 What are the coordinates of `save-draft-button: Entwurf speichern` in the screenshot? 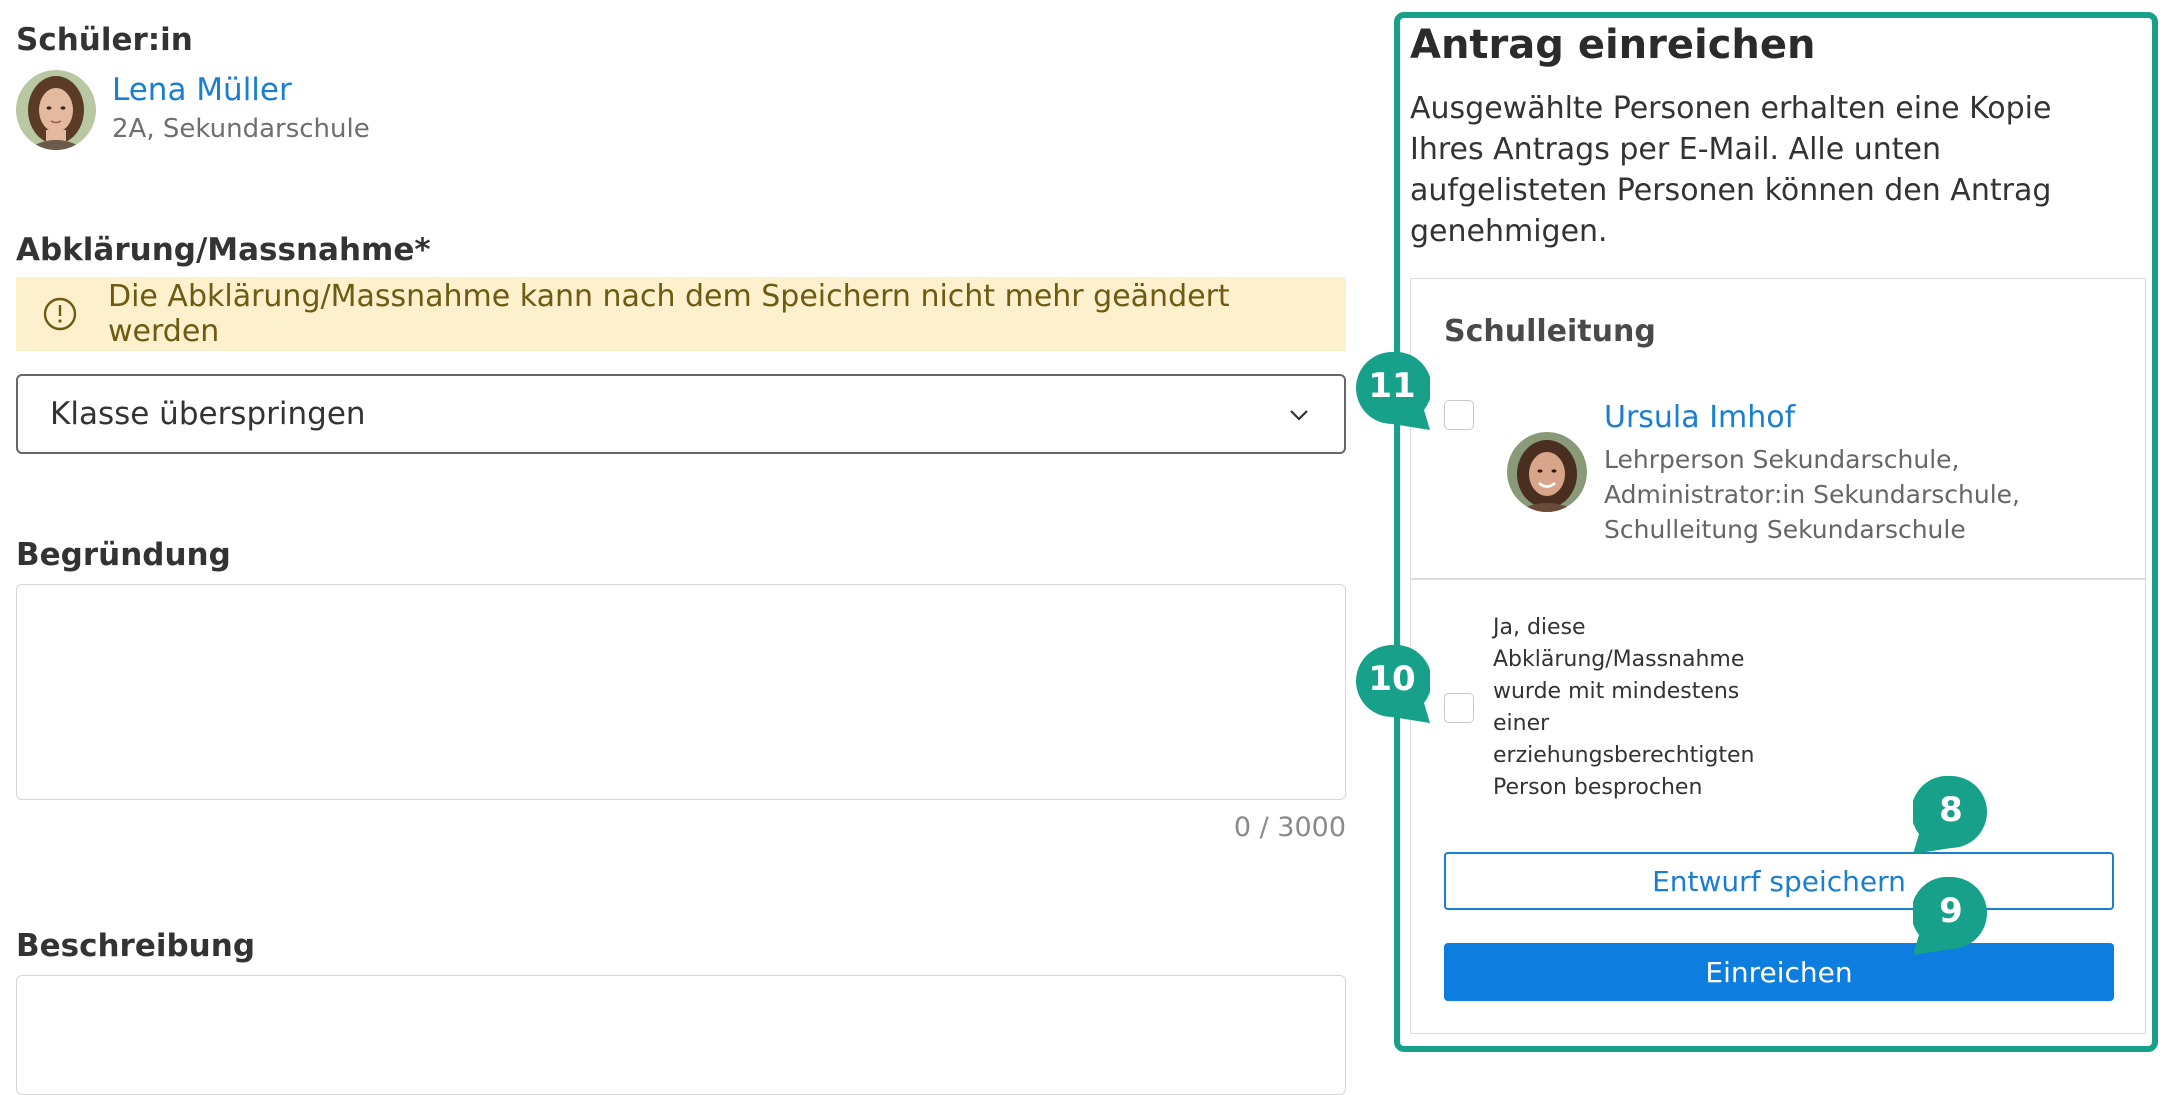 It's located at (1779, 881).